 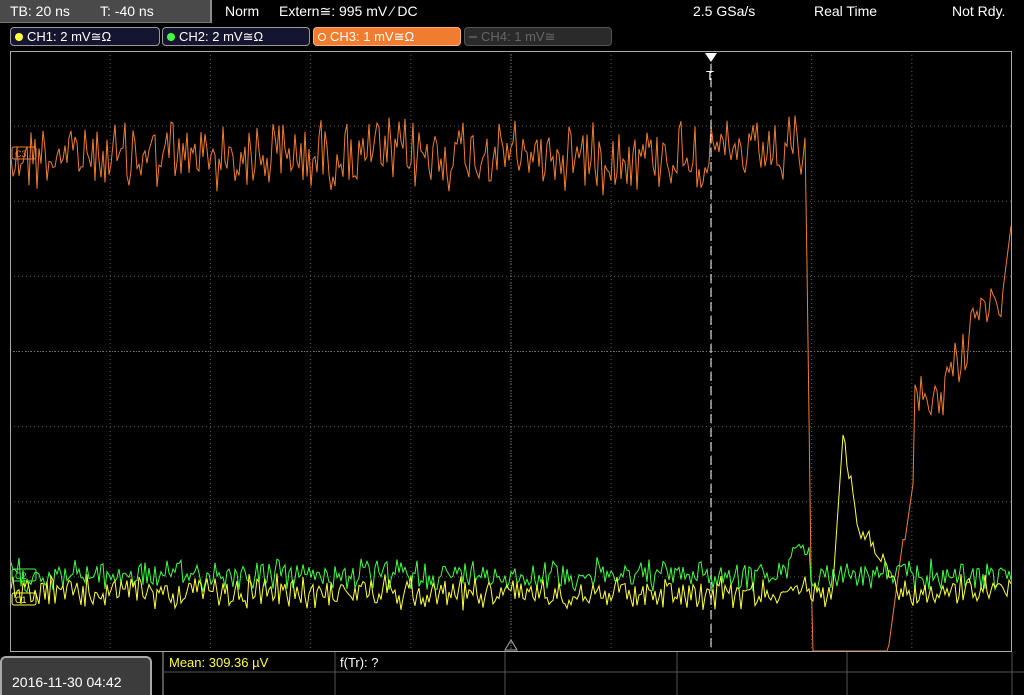 I want to click on measurement-frequency: f(Tr): ?, so click(x=359, y=662).